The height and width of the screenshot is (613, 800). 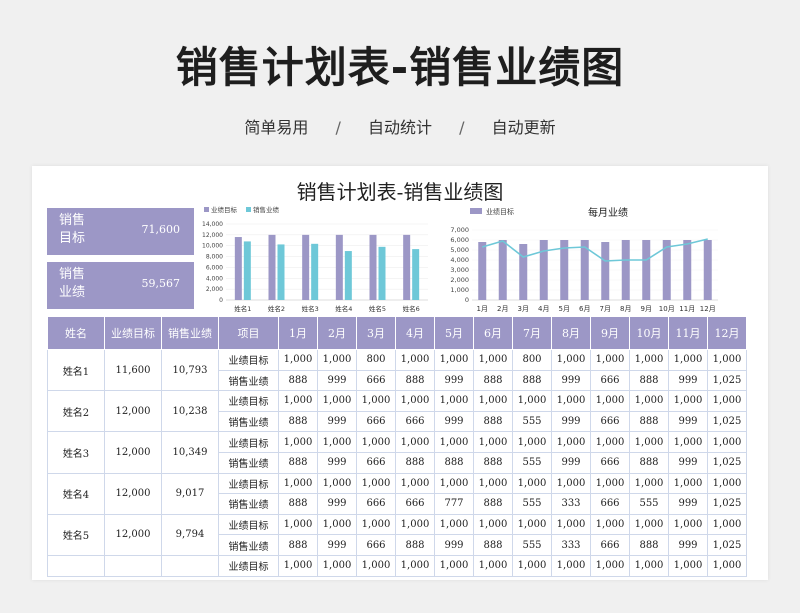 What do you see at coordinates (242, 308) in the screenshot?
I see `x-tick-label: 姓名1` at bounding box center [242, 308].